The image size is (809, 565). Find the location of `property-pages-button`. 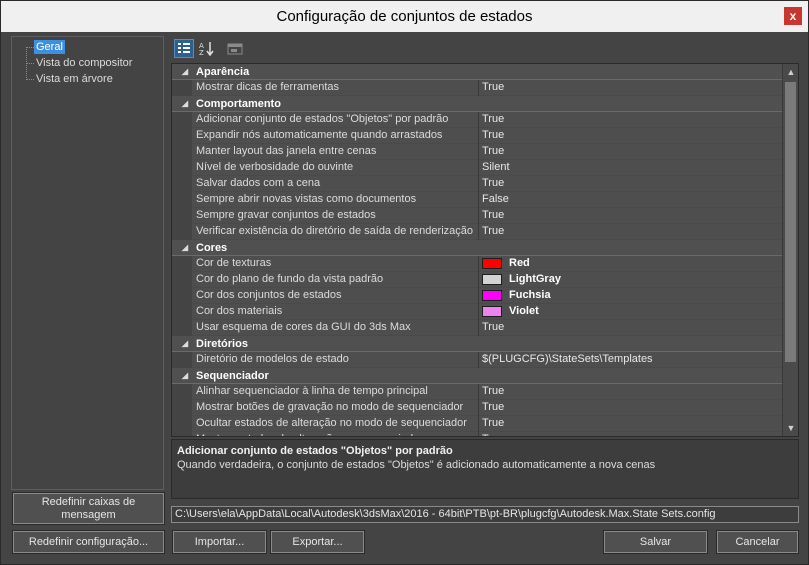

property-pages-button is located at coordinates (235, 48).